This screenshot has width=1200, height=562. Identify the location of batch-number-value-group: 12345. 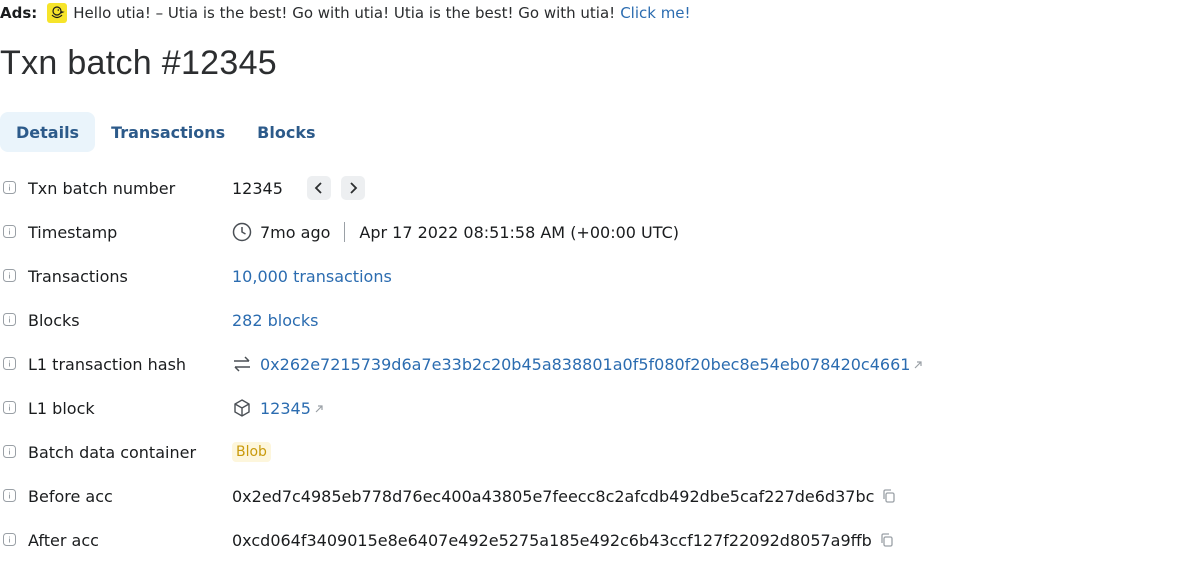
(298, 188).